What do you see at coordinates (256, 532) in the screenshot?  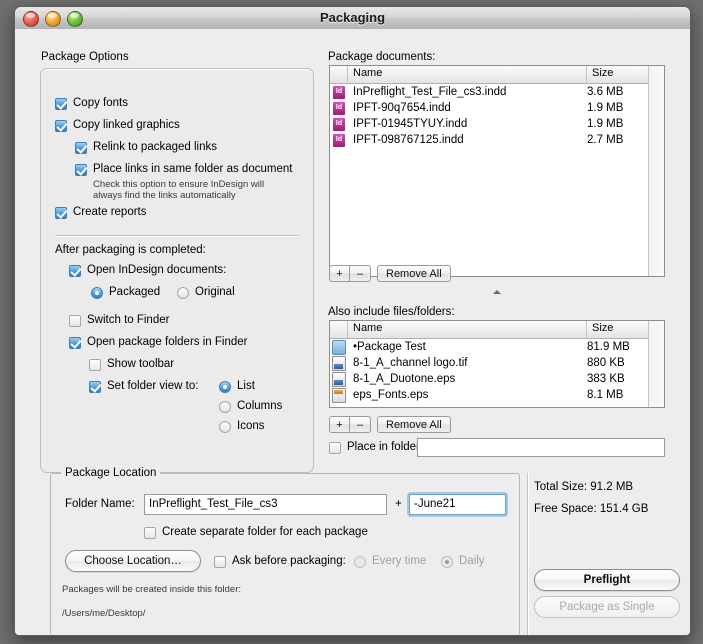 I see `create-separate-folder-row: Create separate folder for each package` at bounding box center [256, 532].